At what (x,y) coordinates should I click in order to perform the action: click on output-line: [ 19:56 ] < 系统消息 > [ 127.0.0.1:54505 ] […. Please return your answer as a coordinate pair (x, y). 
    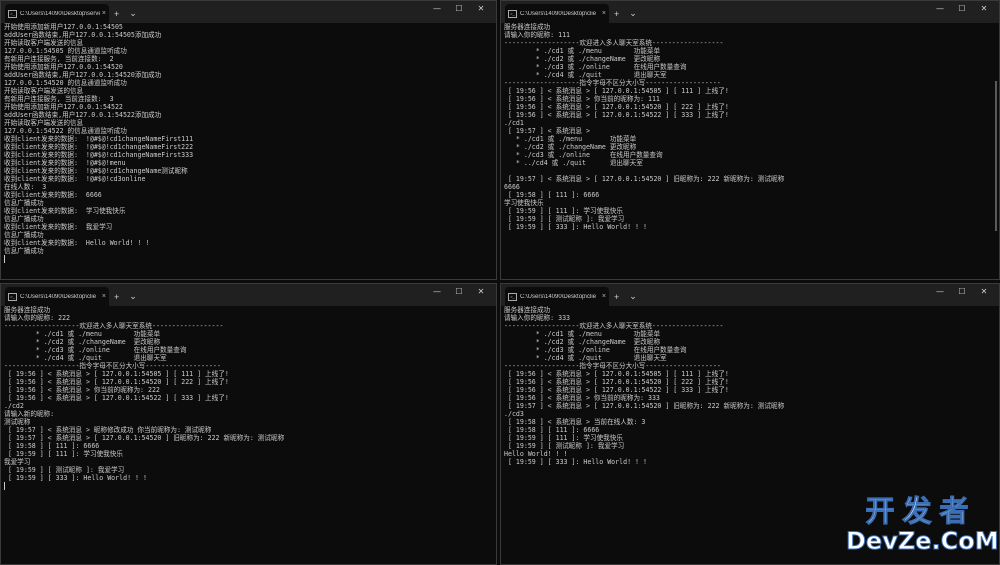
    Looking at the image, I should click on (616, 91).